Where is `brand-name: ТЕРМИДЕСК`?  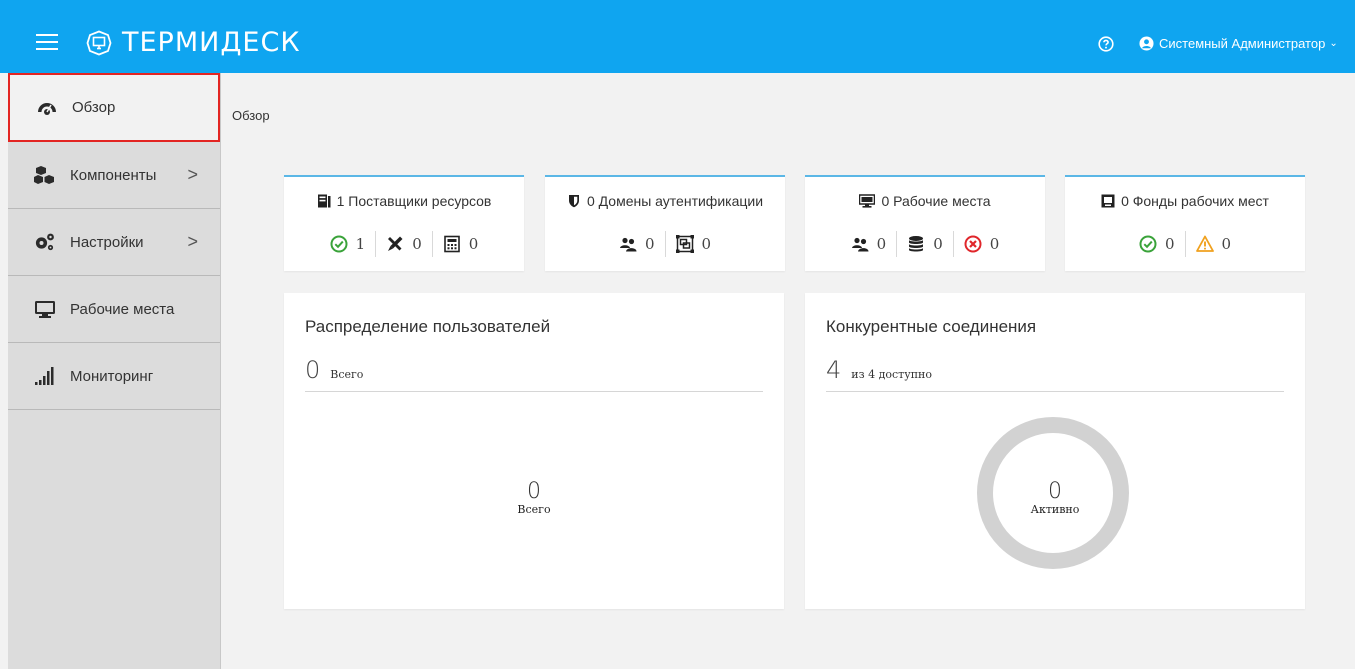 brand-name: ТЕРМИДЕСК is located at coordinates (211, 42).